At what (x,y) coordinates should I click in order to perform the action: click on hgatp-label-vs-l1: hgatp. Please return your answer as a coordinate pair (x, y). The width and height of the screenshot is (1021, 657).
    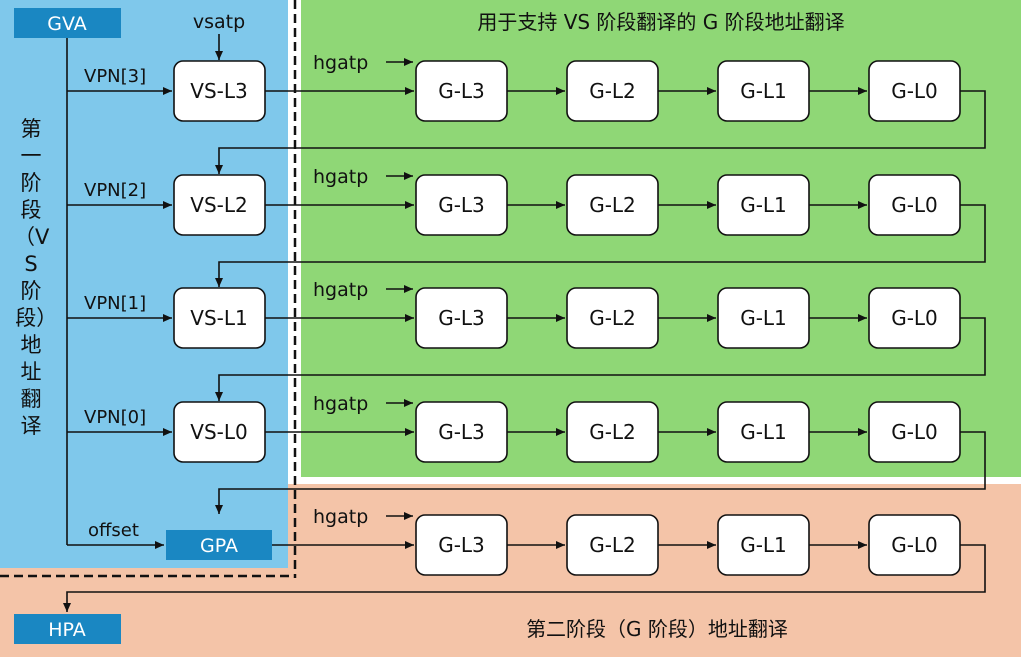
    Looking at the image, I should click on (340, 290).